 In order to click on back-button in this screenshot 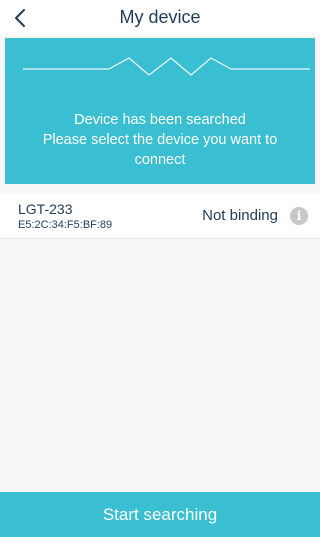, I will do `click(20, 18)`.